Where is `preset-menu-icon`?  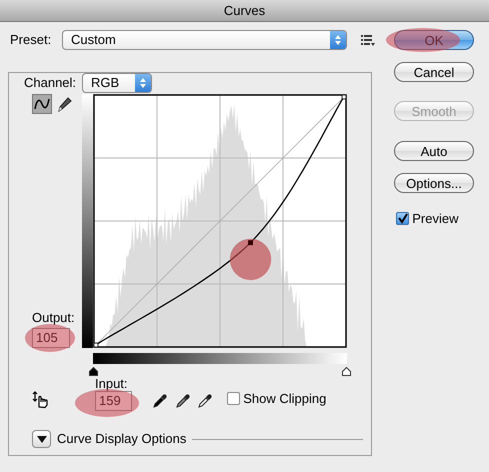 preset-menu-icon is located at coordinates (368, 40).